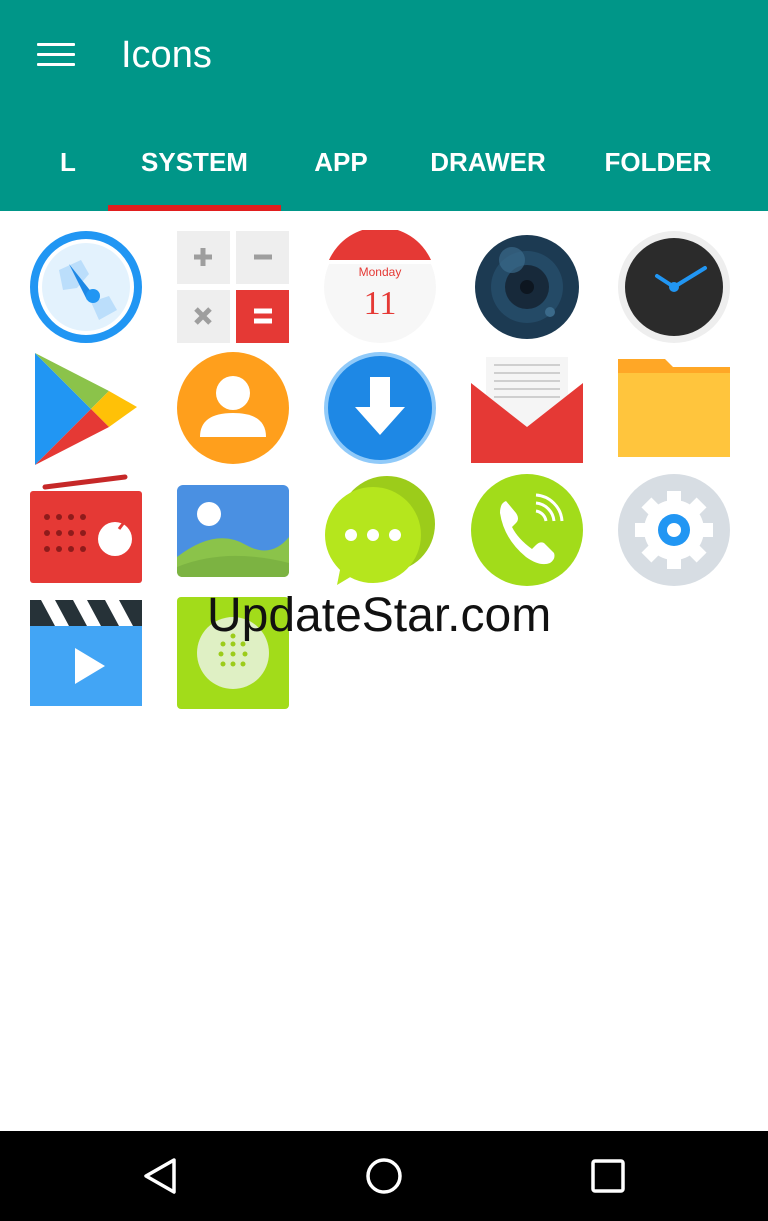 The width and height of the screenshot is (768, 1221). What do you see at coordinates (233, 408) in the screenshot?
I see `contacts-icon` at bounding box center [233, 408].